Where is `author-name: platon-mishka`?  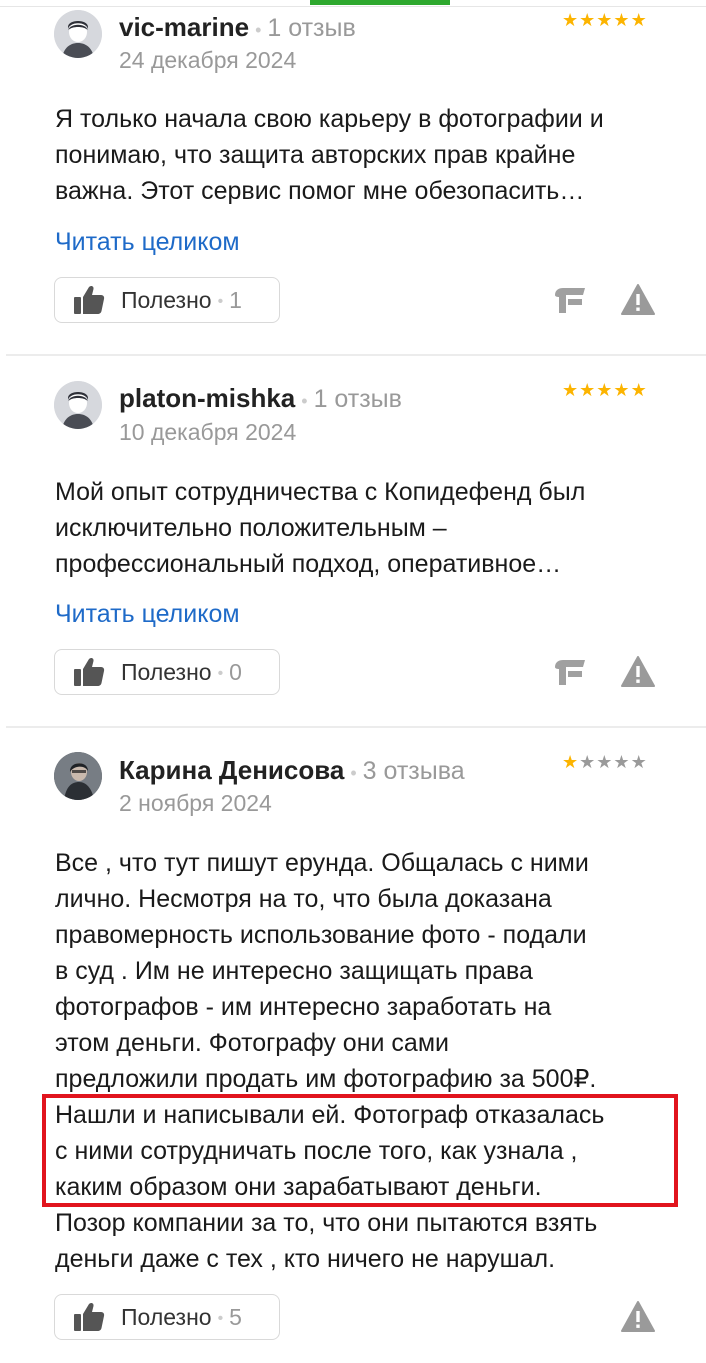 author-name: platon-mishka is located at coordinates (207, 398).